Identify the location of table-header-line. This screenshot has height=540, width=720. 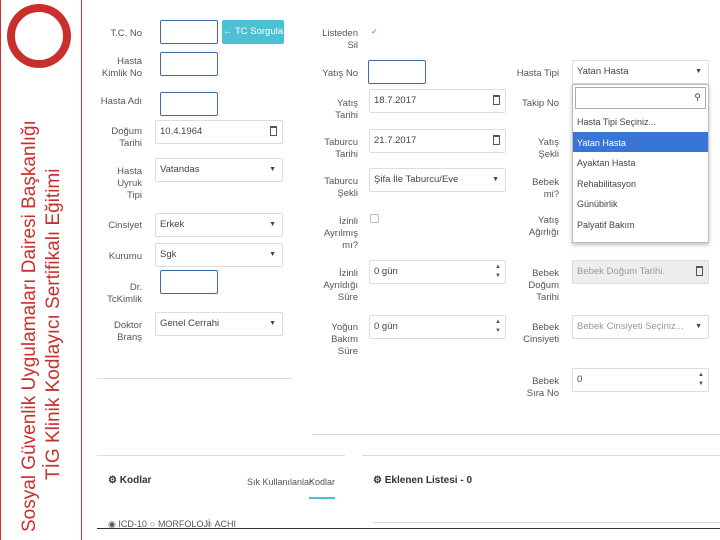
(546, 522).